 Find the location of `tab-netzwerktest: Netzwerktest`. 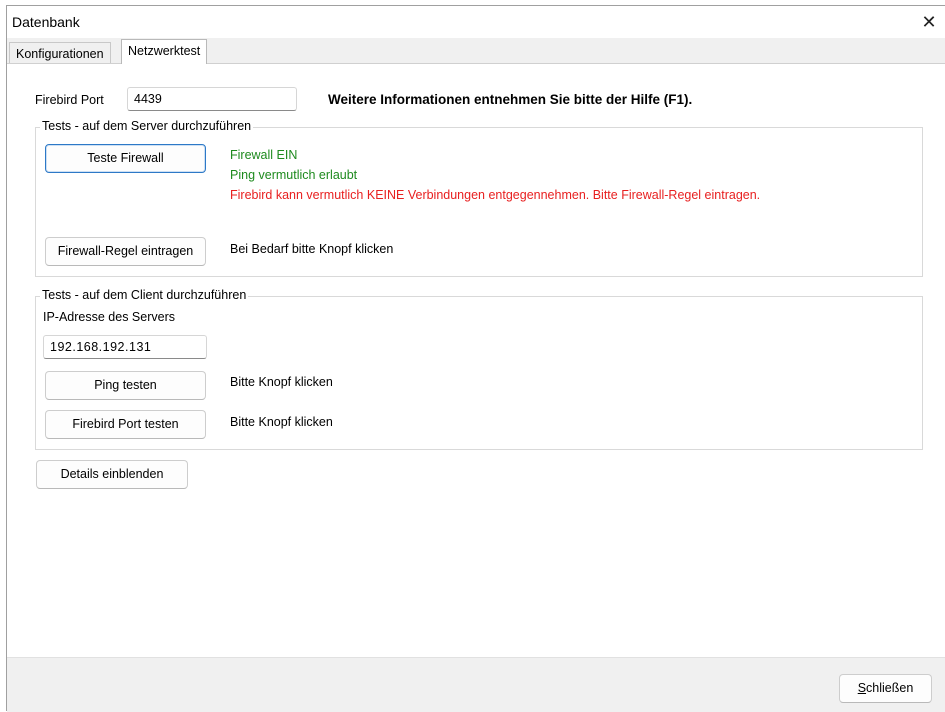

tab-netzwerktest: Netzwerktest is located at coordinates (164, 51).